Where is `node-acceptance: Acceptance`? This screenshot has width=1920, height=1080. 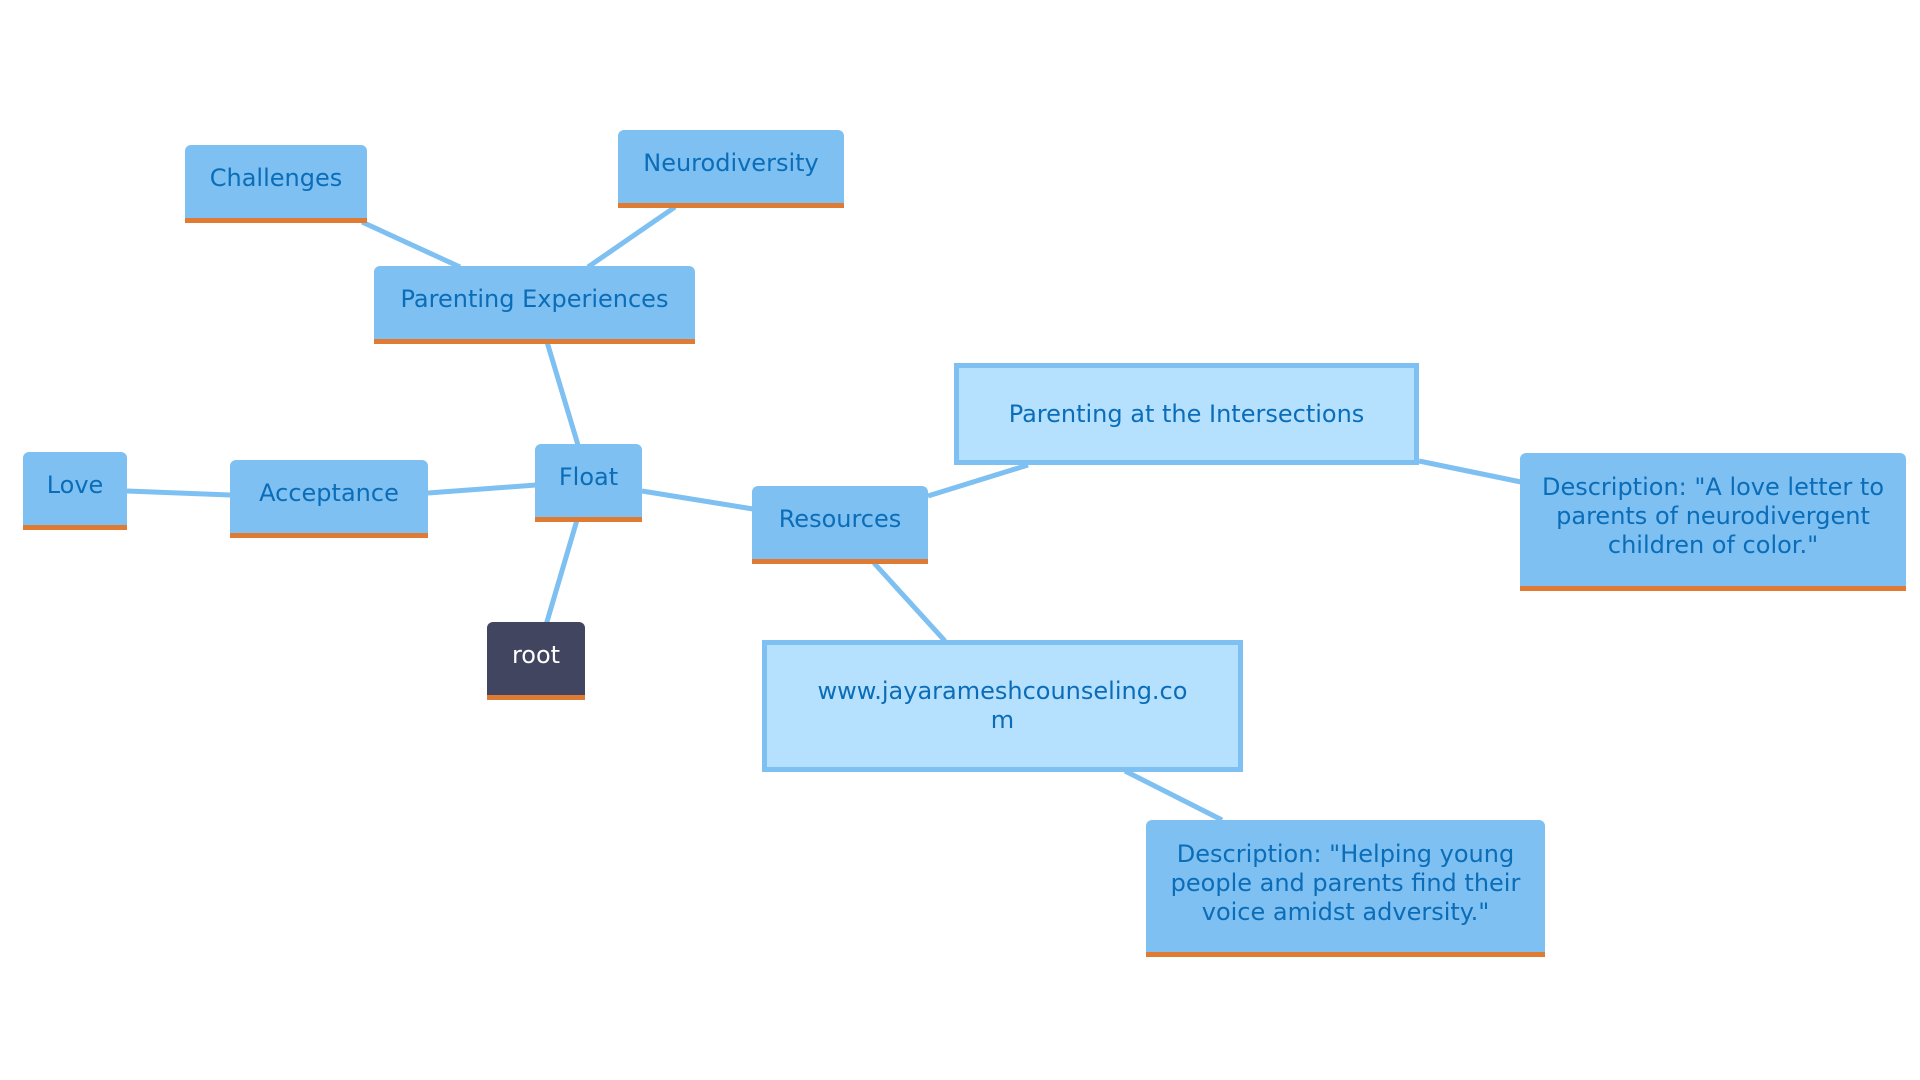
node-acceptance: Acceptance is located at coordinates (329, 499).